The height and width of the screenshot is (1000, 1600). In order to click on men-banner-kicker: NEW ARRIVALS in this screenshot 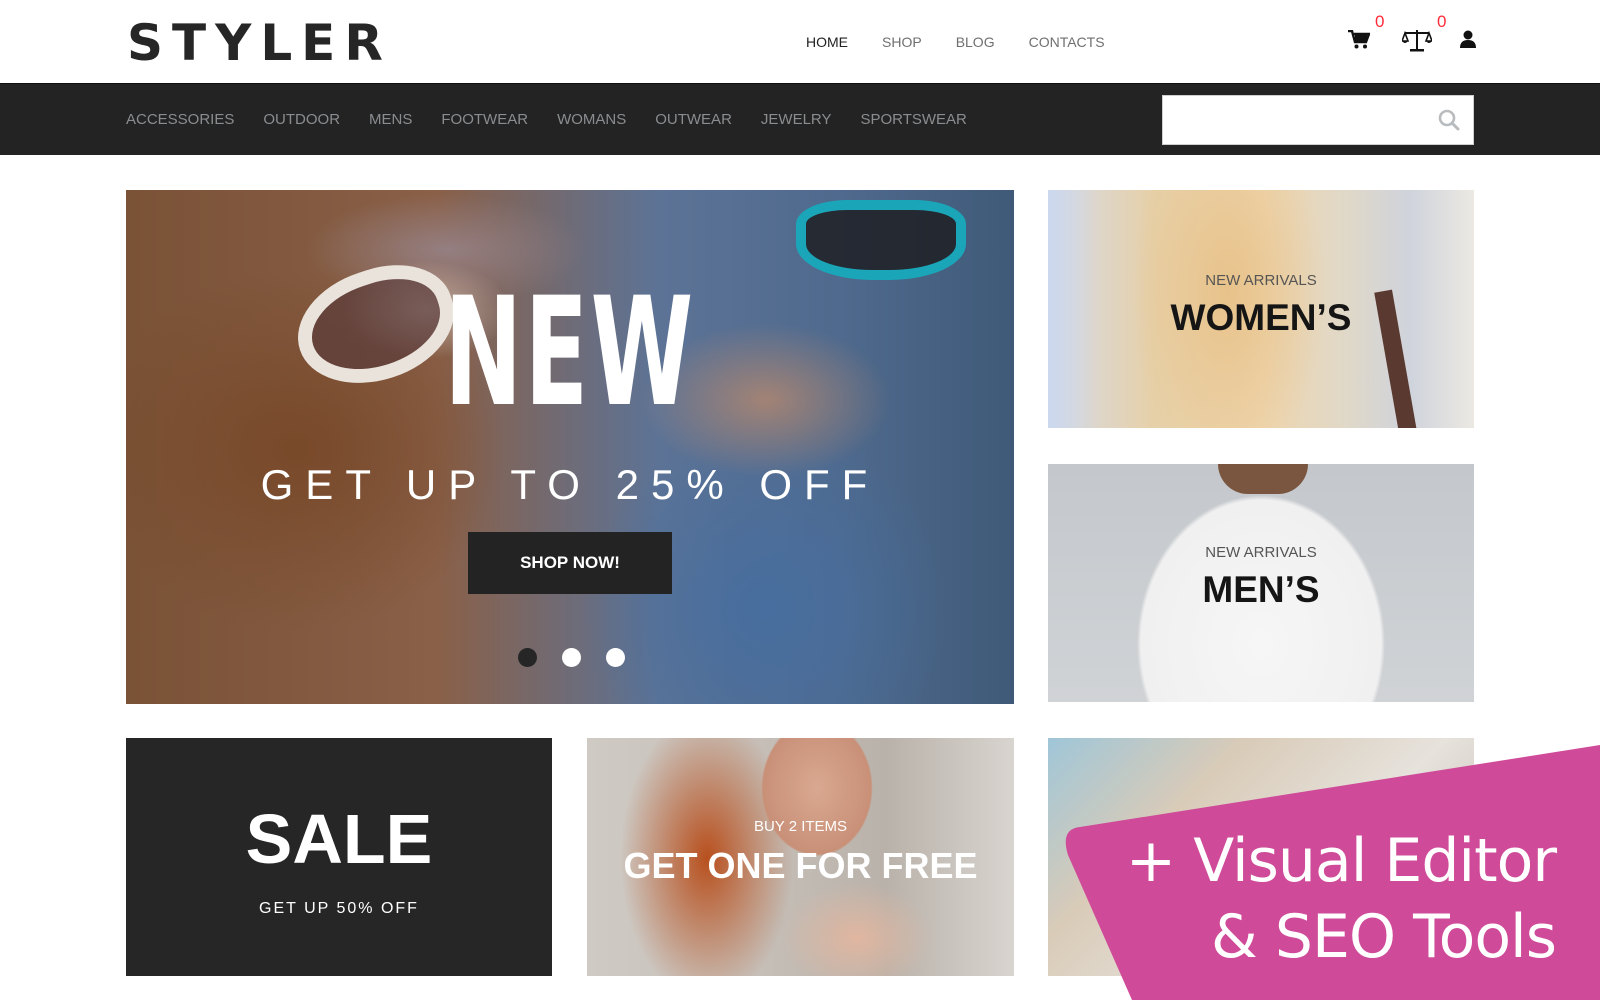, I will do `click(1261, 552)`.